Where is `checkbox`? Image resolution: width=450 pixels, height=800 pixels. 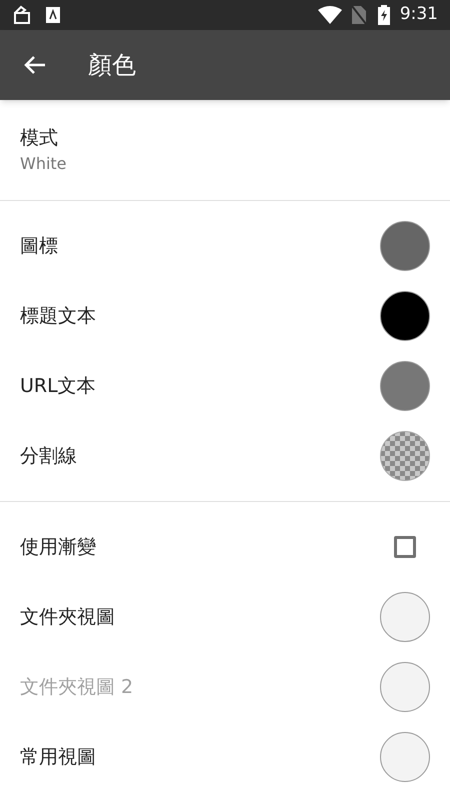
checkbox is located at coordinates (405, 547).